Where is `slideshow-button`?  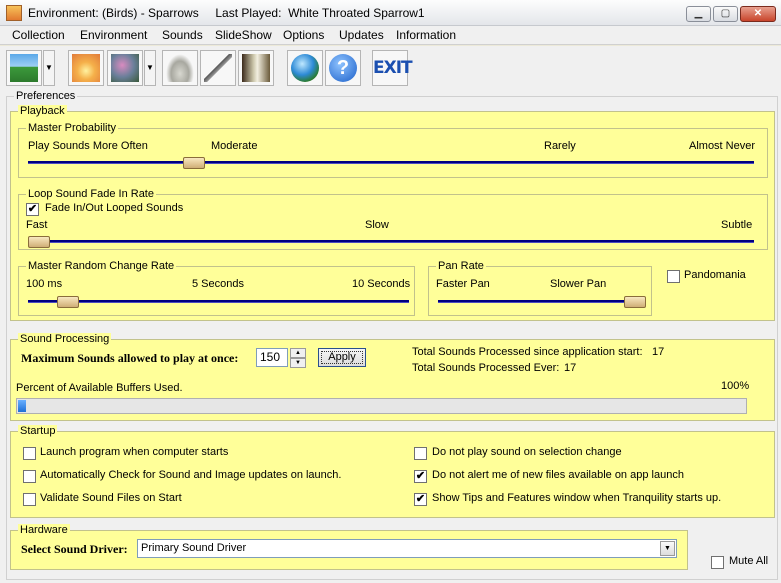
slideshow-button is located at coordinates (125, 68).